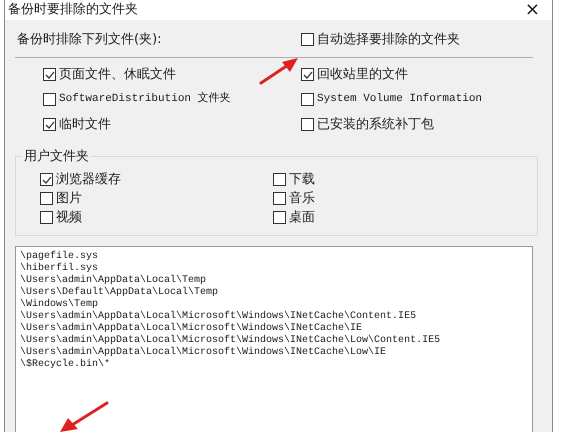 This screenshot has height=432, width=570. Describe the element at coordinates (375, 125) in the screenshot. I see `checkbox-label: 已安装的系统补丁包` at that location.